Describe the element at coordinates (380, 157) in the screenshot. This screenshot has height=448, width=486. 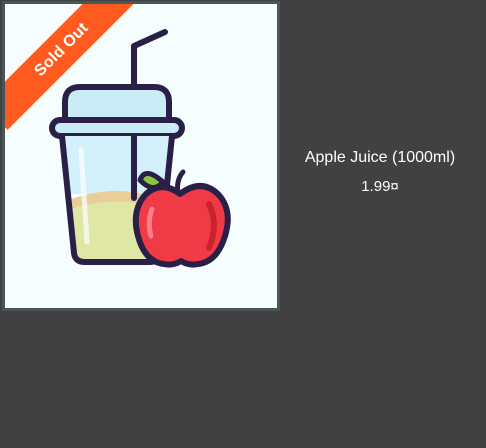
I see `product-name: Apple Juice (1000ml)` at that location.